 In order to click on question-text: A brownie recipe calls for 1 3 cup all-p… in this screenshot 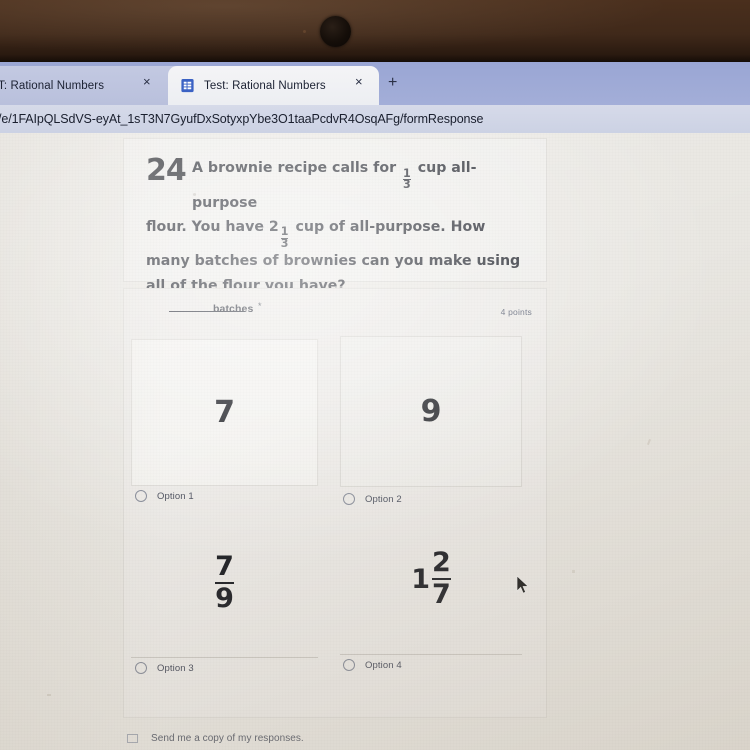, I will do `click(339, 227)`.